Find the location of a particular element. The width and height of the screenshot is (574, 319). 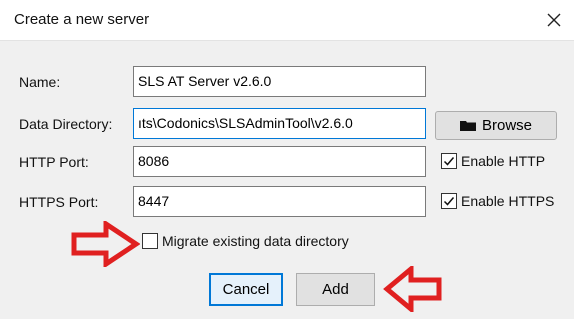

https-port-field: 8447 is located at coordinates (279, 201).